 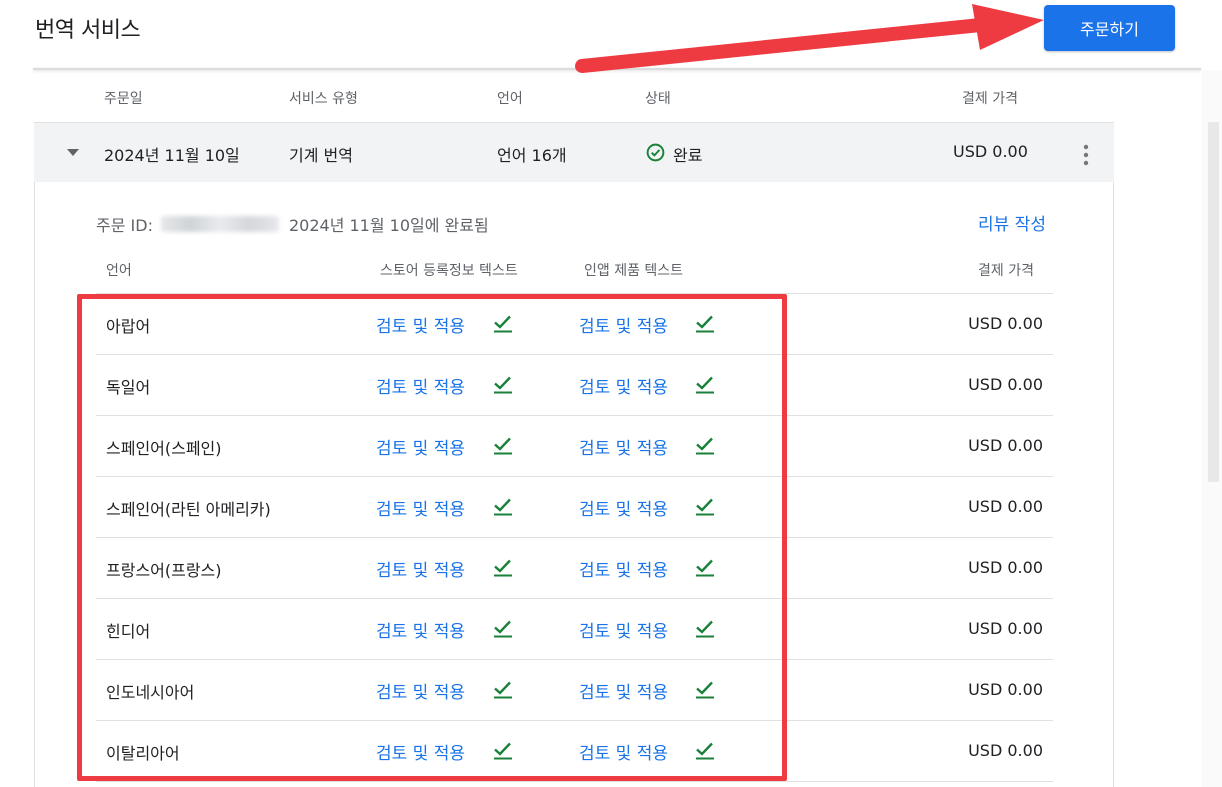 I want to click on language-name: 아랍어, so click(x=128, y=326).